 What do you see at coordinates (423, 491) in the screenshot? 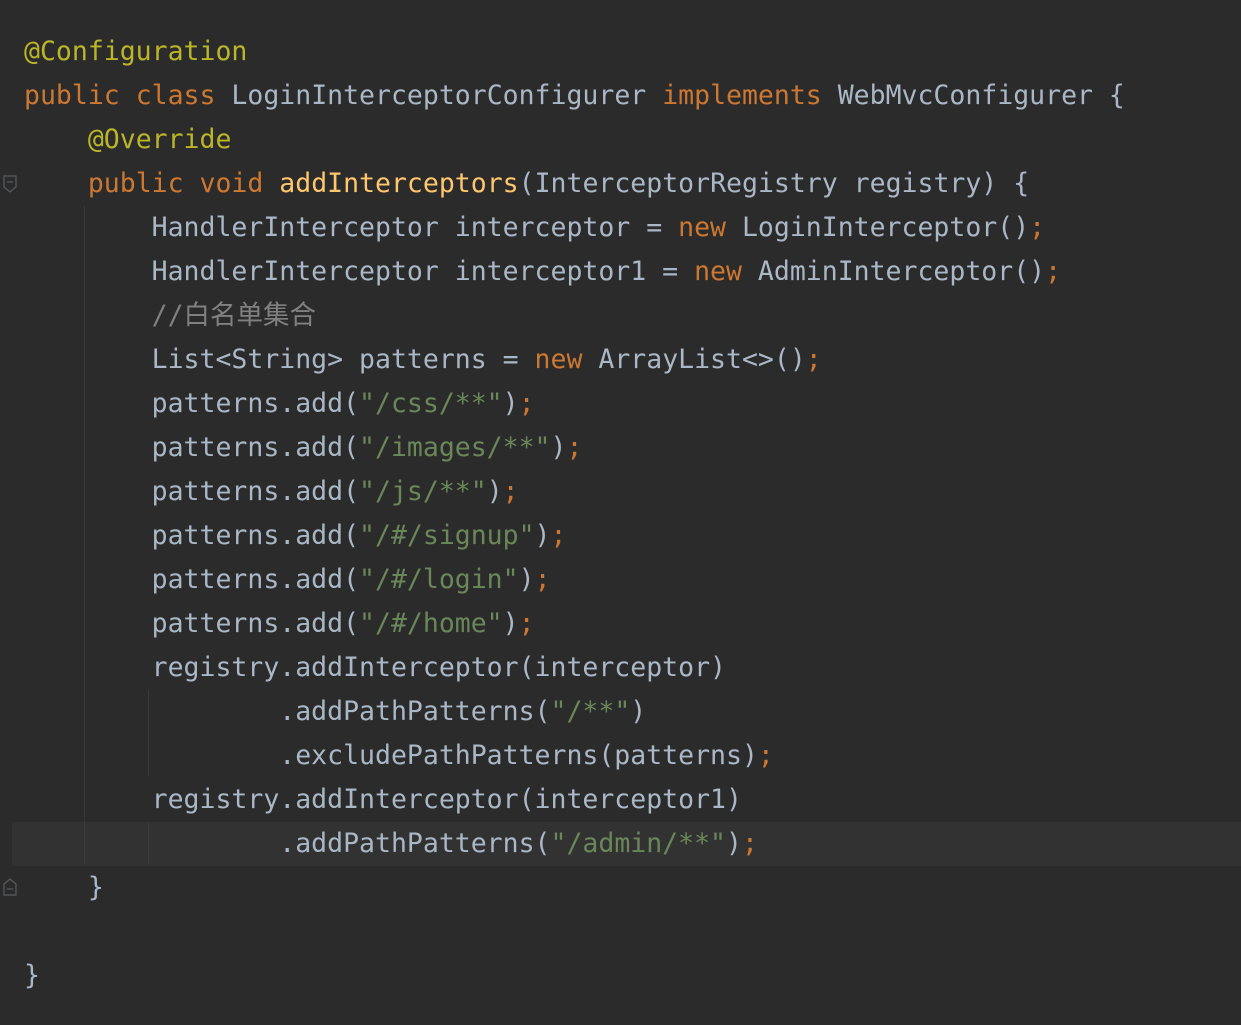
I see `code-token: "/js/**"` at bounding box center [423, 491].